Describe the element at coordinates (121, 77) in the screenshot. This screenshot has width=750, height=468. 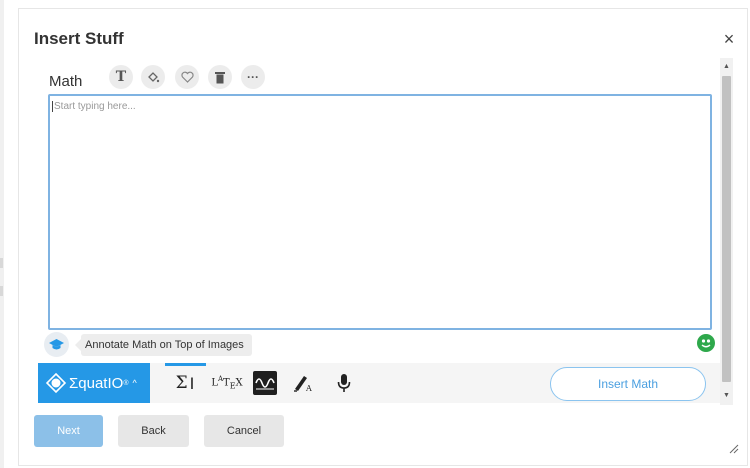
I see `text-format-icon: T` at that location.